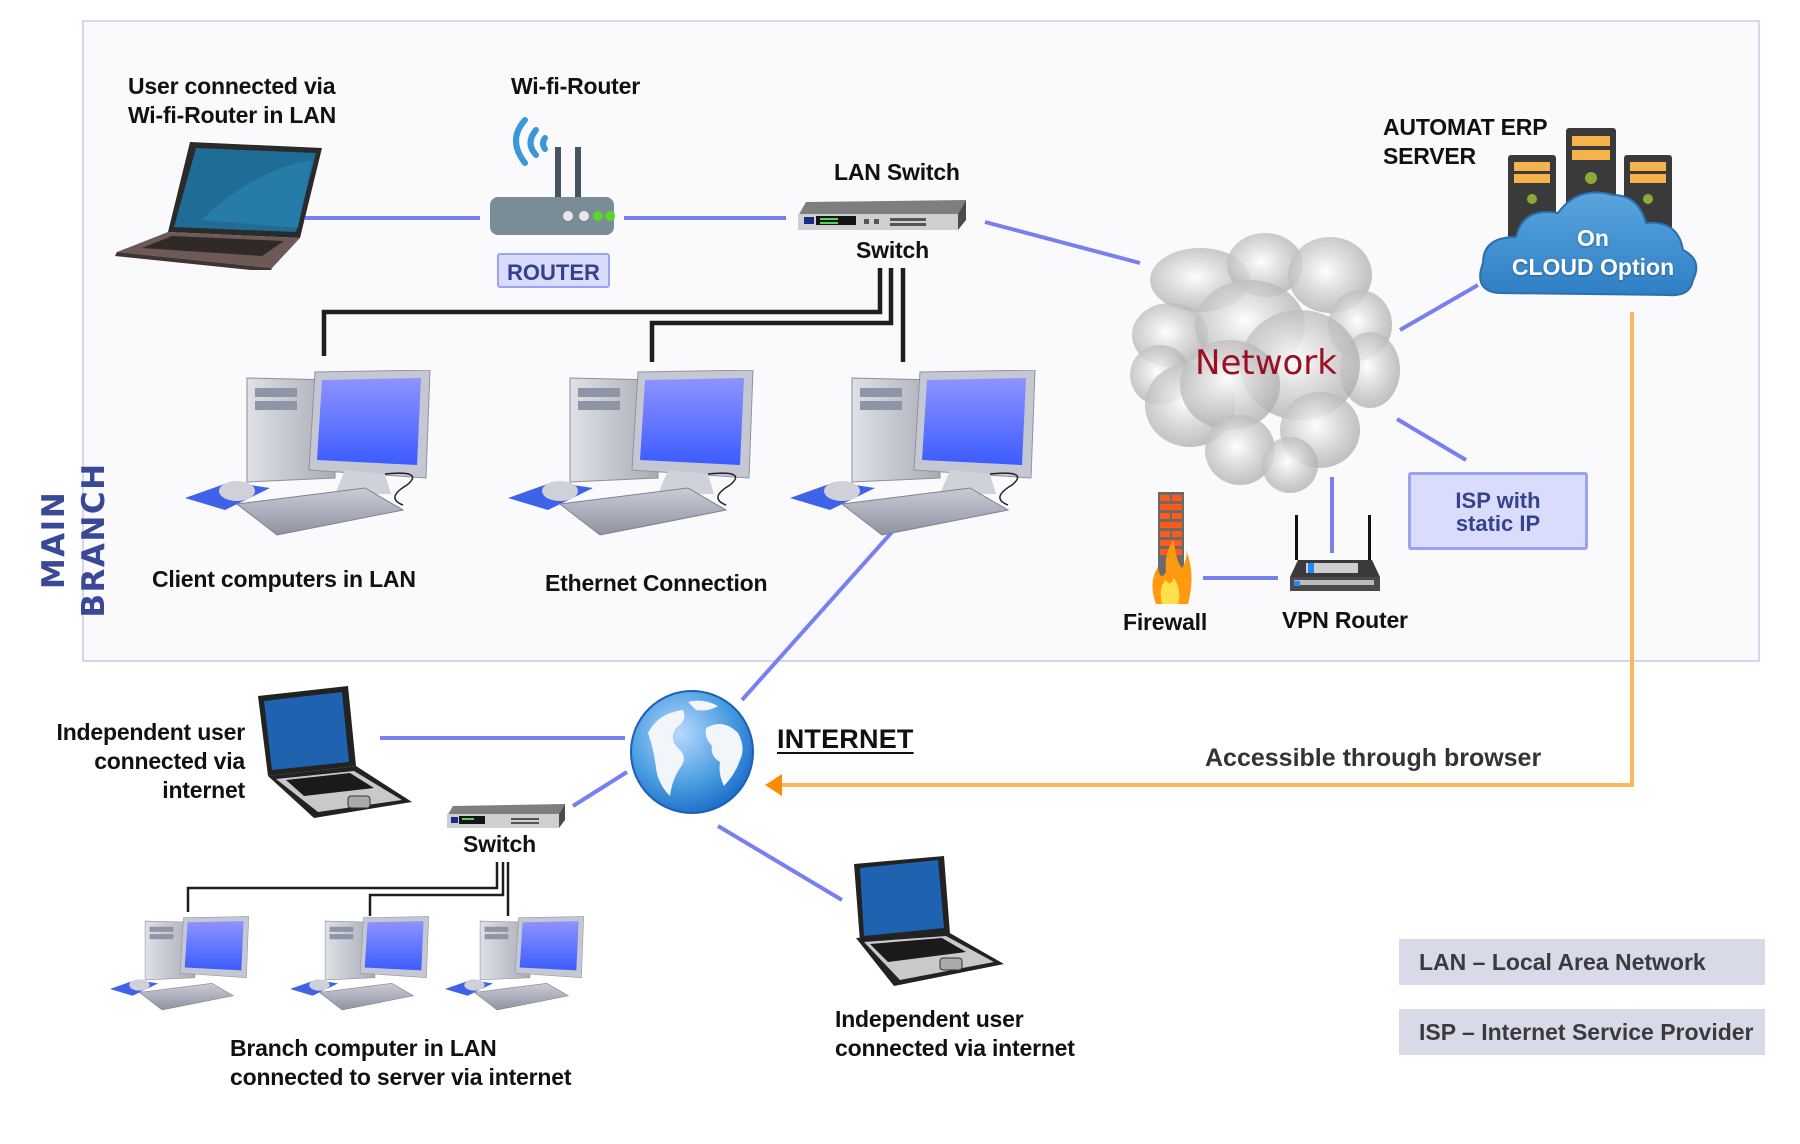 The height and width of the screenshot is (1144, 1800). Describe the element at coordinates (553, 270) in the screenshot. I see `router-tag: ROUTER` at that location.